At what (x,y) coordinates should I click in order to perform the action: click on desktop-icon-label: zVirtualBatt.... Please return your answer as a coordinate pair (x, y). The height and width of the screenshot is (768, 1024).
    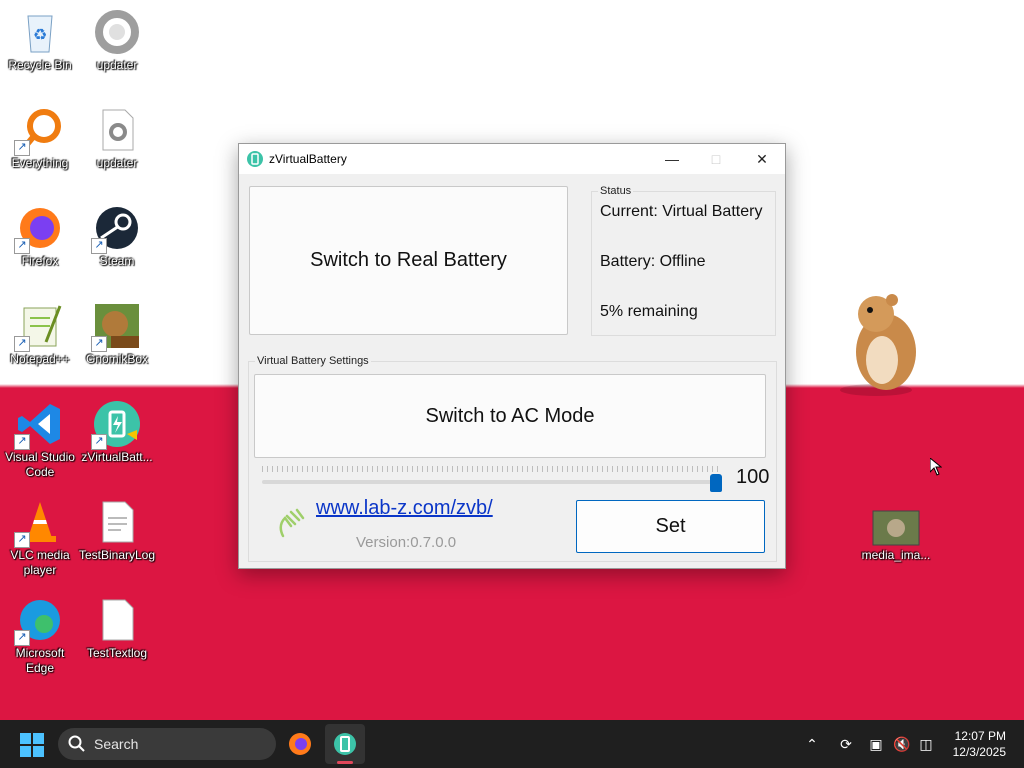
    Looking at the image, I should click on (117, 457).